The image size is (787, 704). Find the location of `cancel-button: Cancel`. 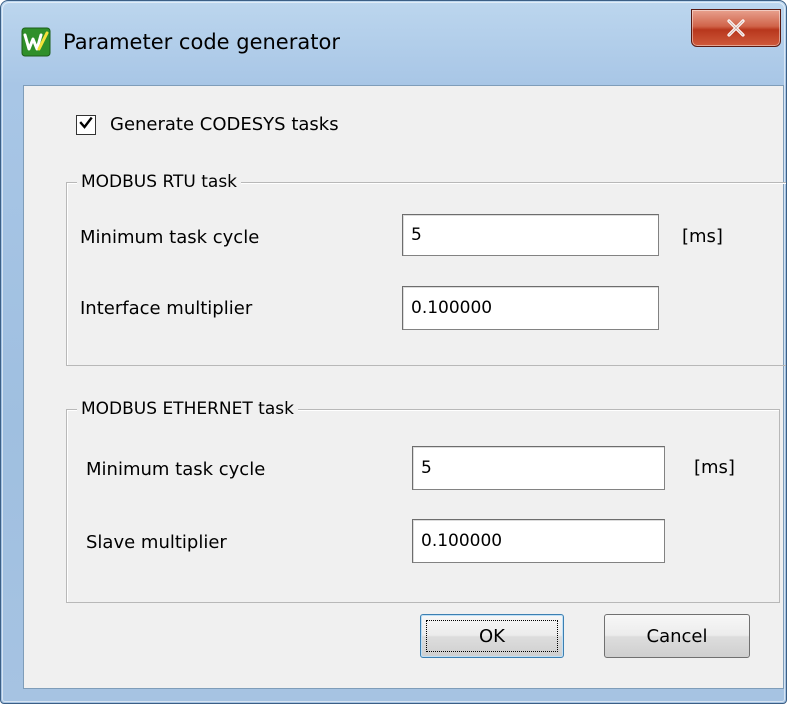

cancel-button: Cancel is located at coordinates (677, 636).